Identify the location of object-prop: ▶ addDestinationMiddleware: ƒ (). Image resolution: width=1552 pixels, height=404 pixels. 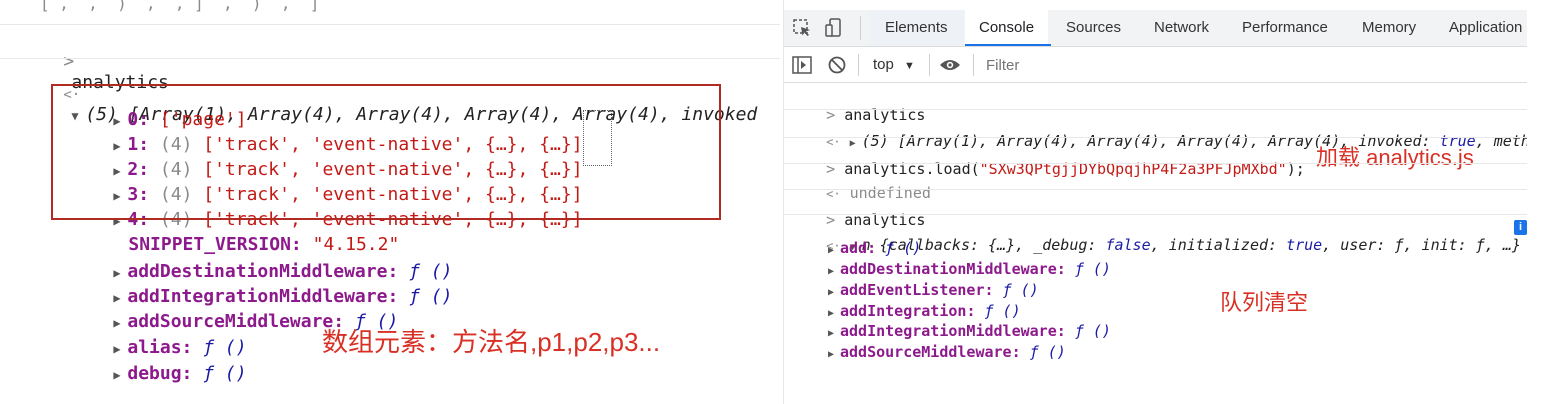
(969, 269).